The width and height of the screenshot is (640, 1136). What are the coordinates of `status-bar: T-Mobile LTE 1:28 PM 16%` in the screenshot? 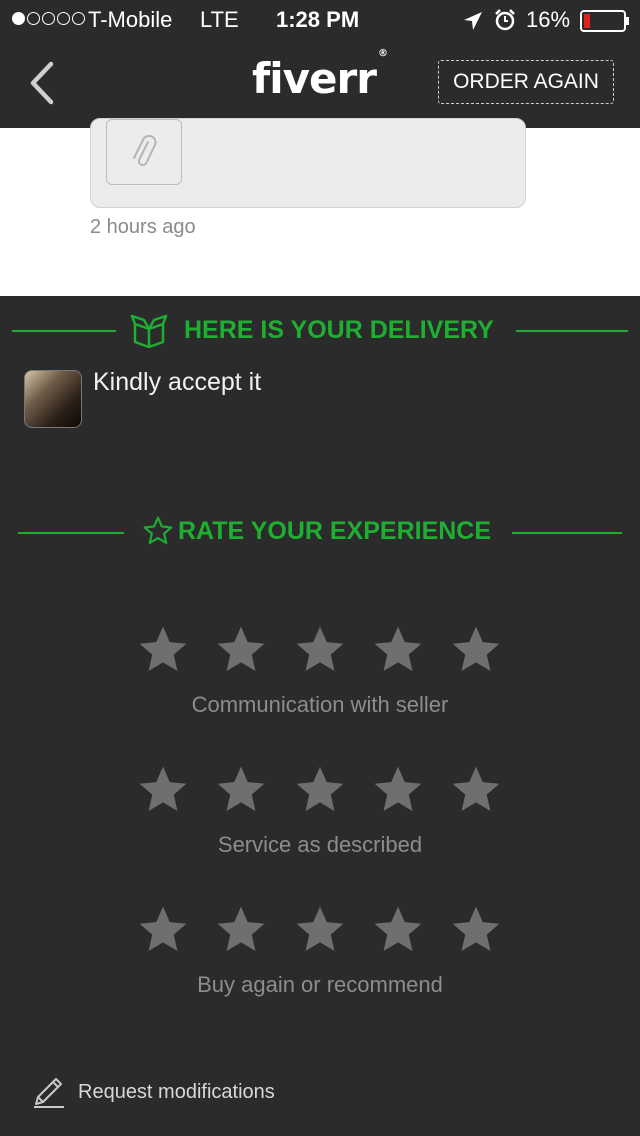 It's located at (320, 20).